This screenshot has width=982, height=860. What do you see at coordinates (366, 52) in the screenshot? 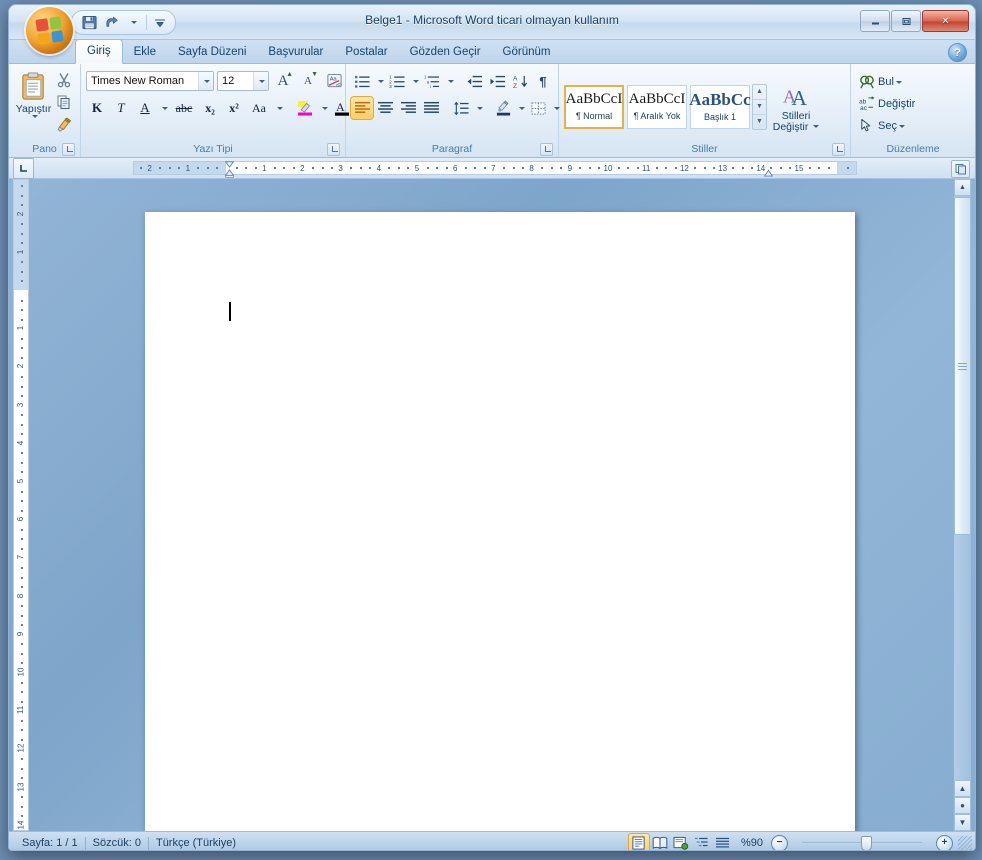
I see `tab-postalar: Postalar` at bounding box center [366, 52].